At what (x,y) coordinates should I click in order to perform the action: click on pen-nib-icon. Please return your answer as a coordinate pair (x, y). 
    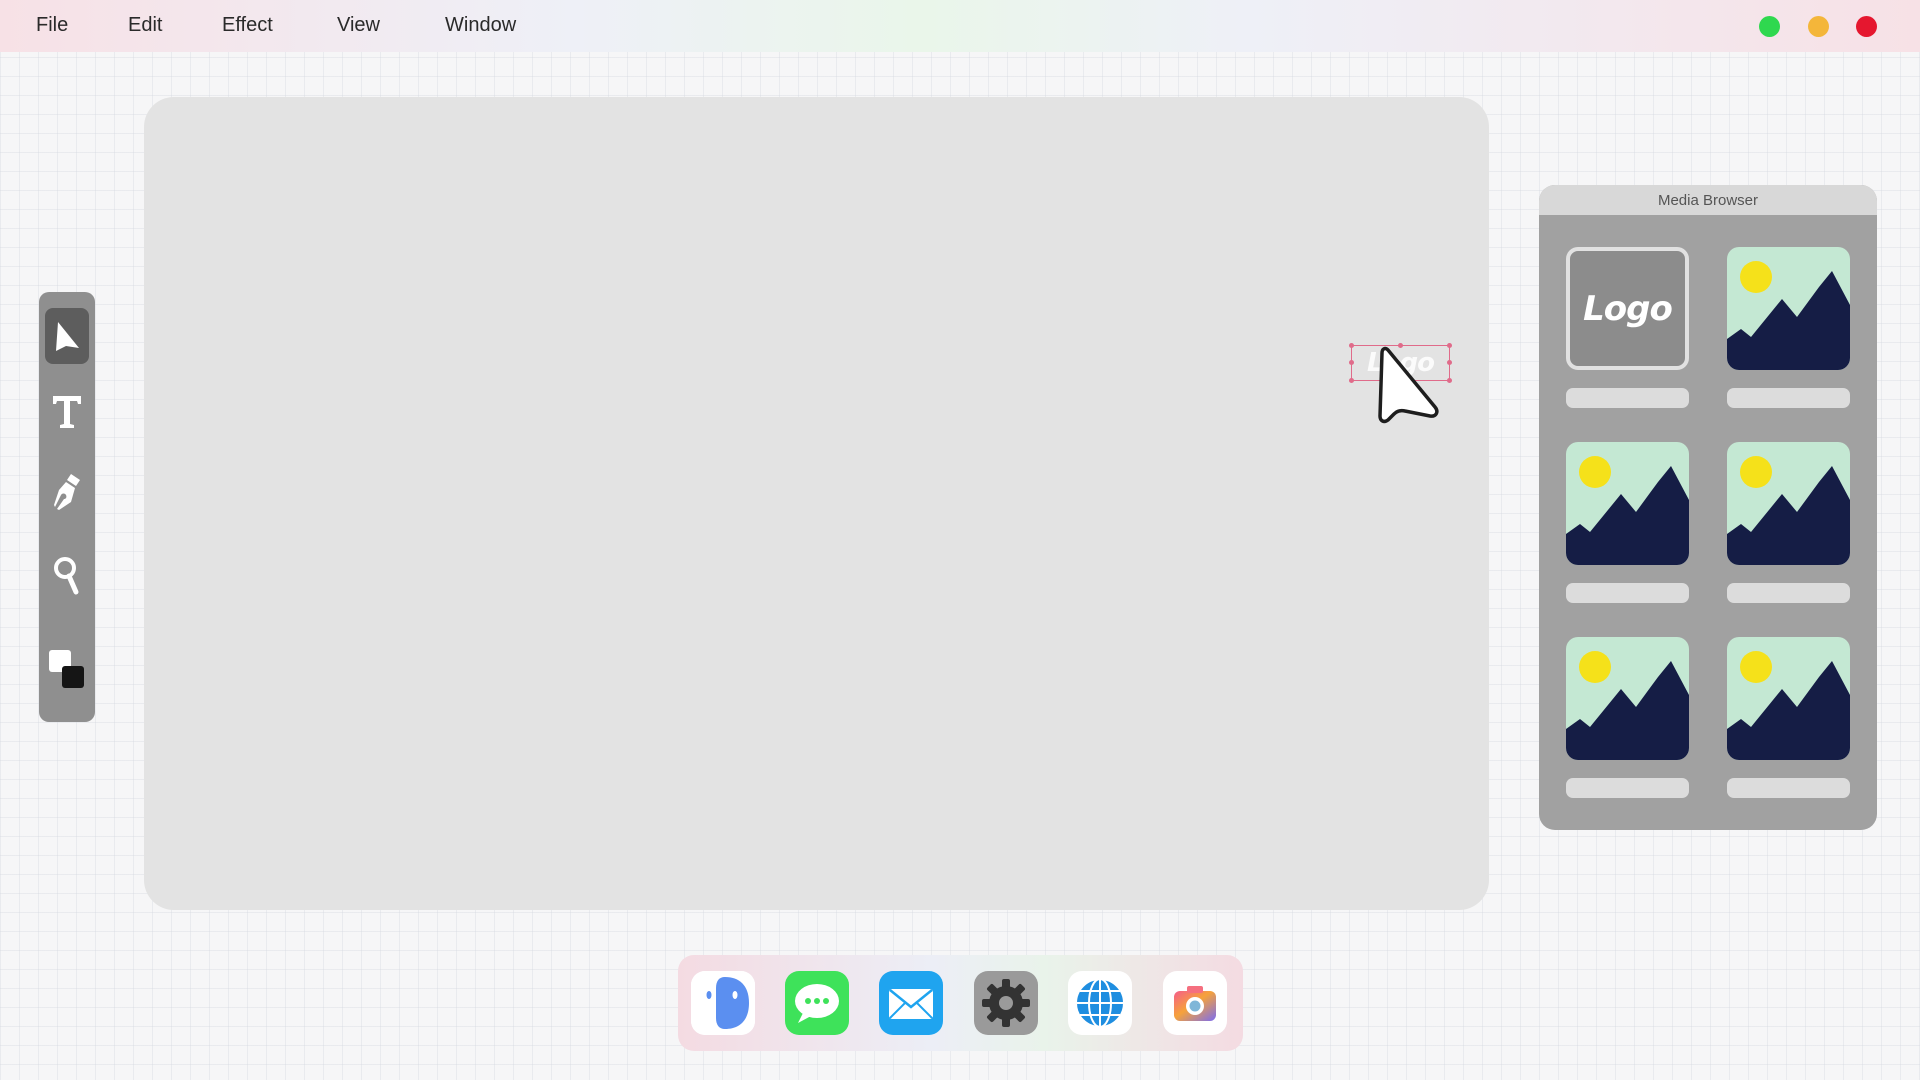
    Looking at the image, I should click on (67, 492).